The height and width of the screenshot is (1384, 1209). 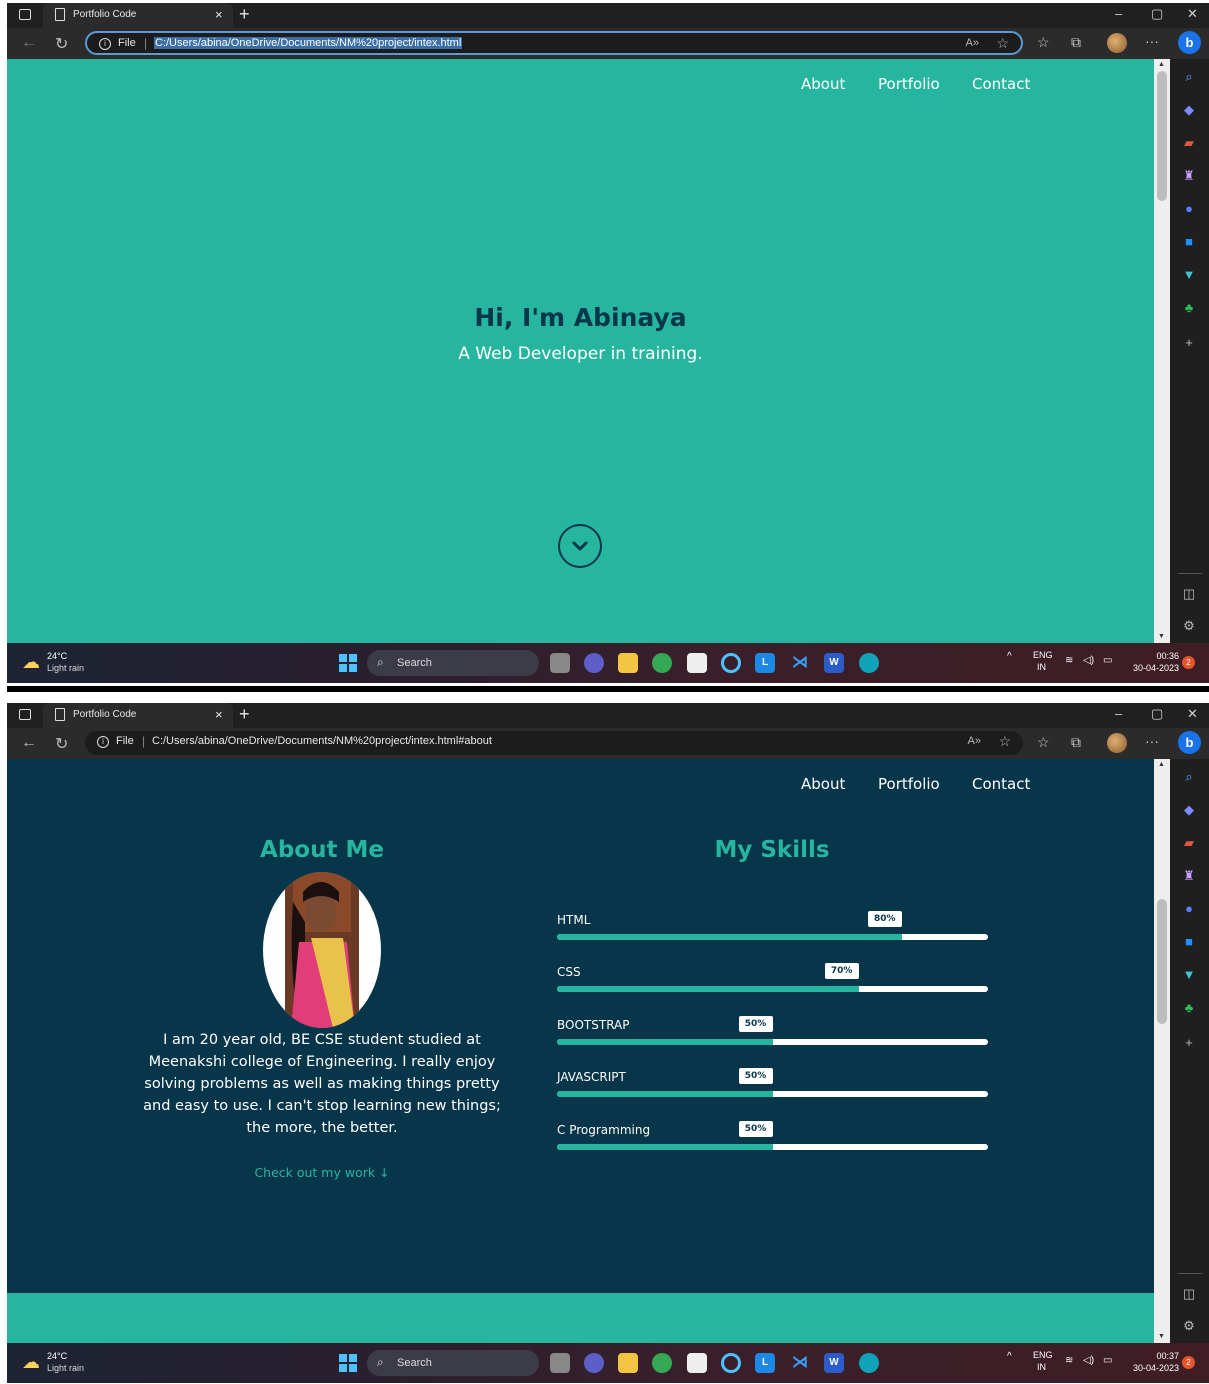 I want to click on add-icon: +, so click(x=1189, y=1043).